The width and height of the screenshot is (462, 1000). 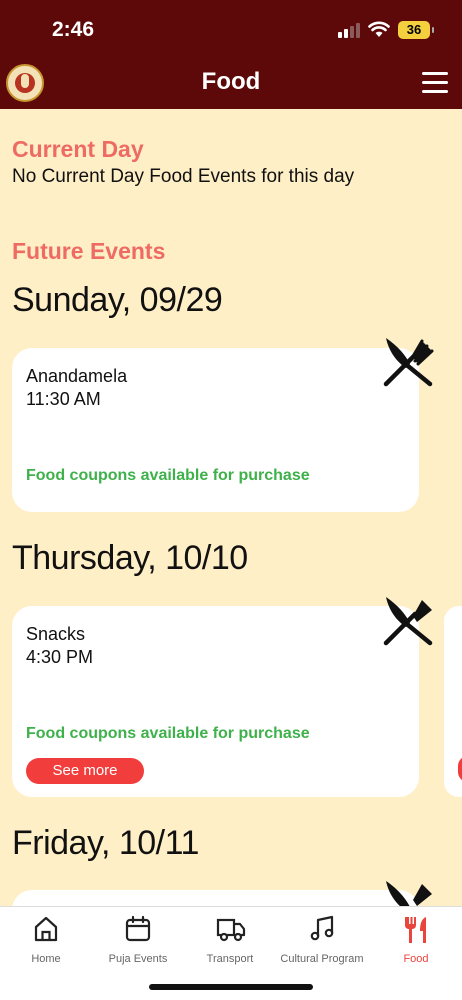 I want to click on no-events-message: No Current Day Food Events for this day, so click(x=183, y=176).